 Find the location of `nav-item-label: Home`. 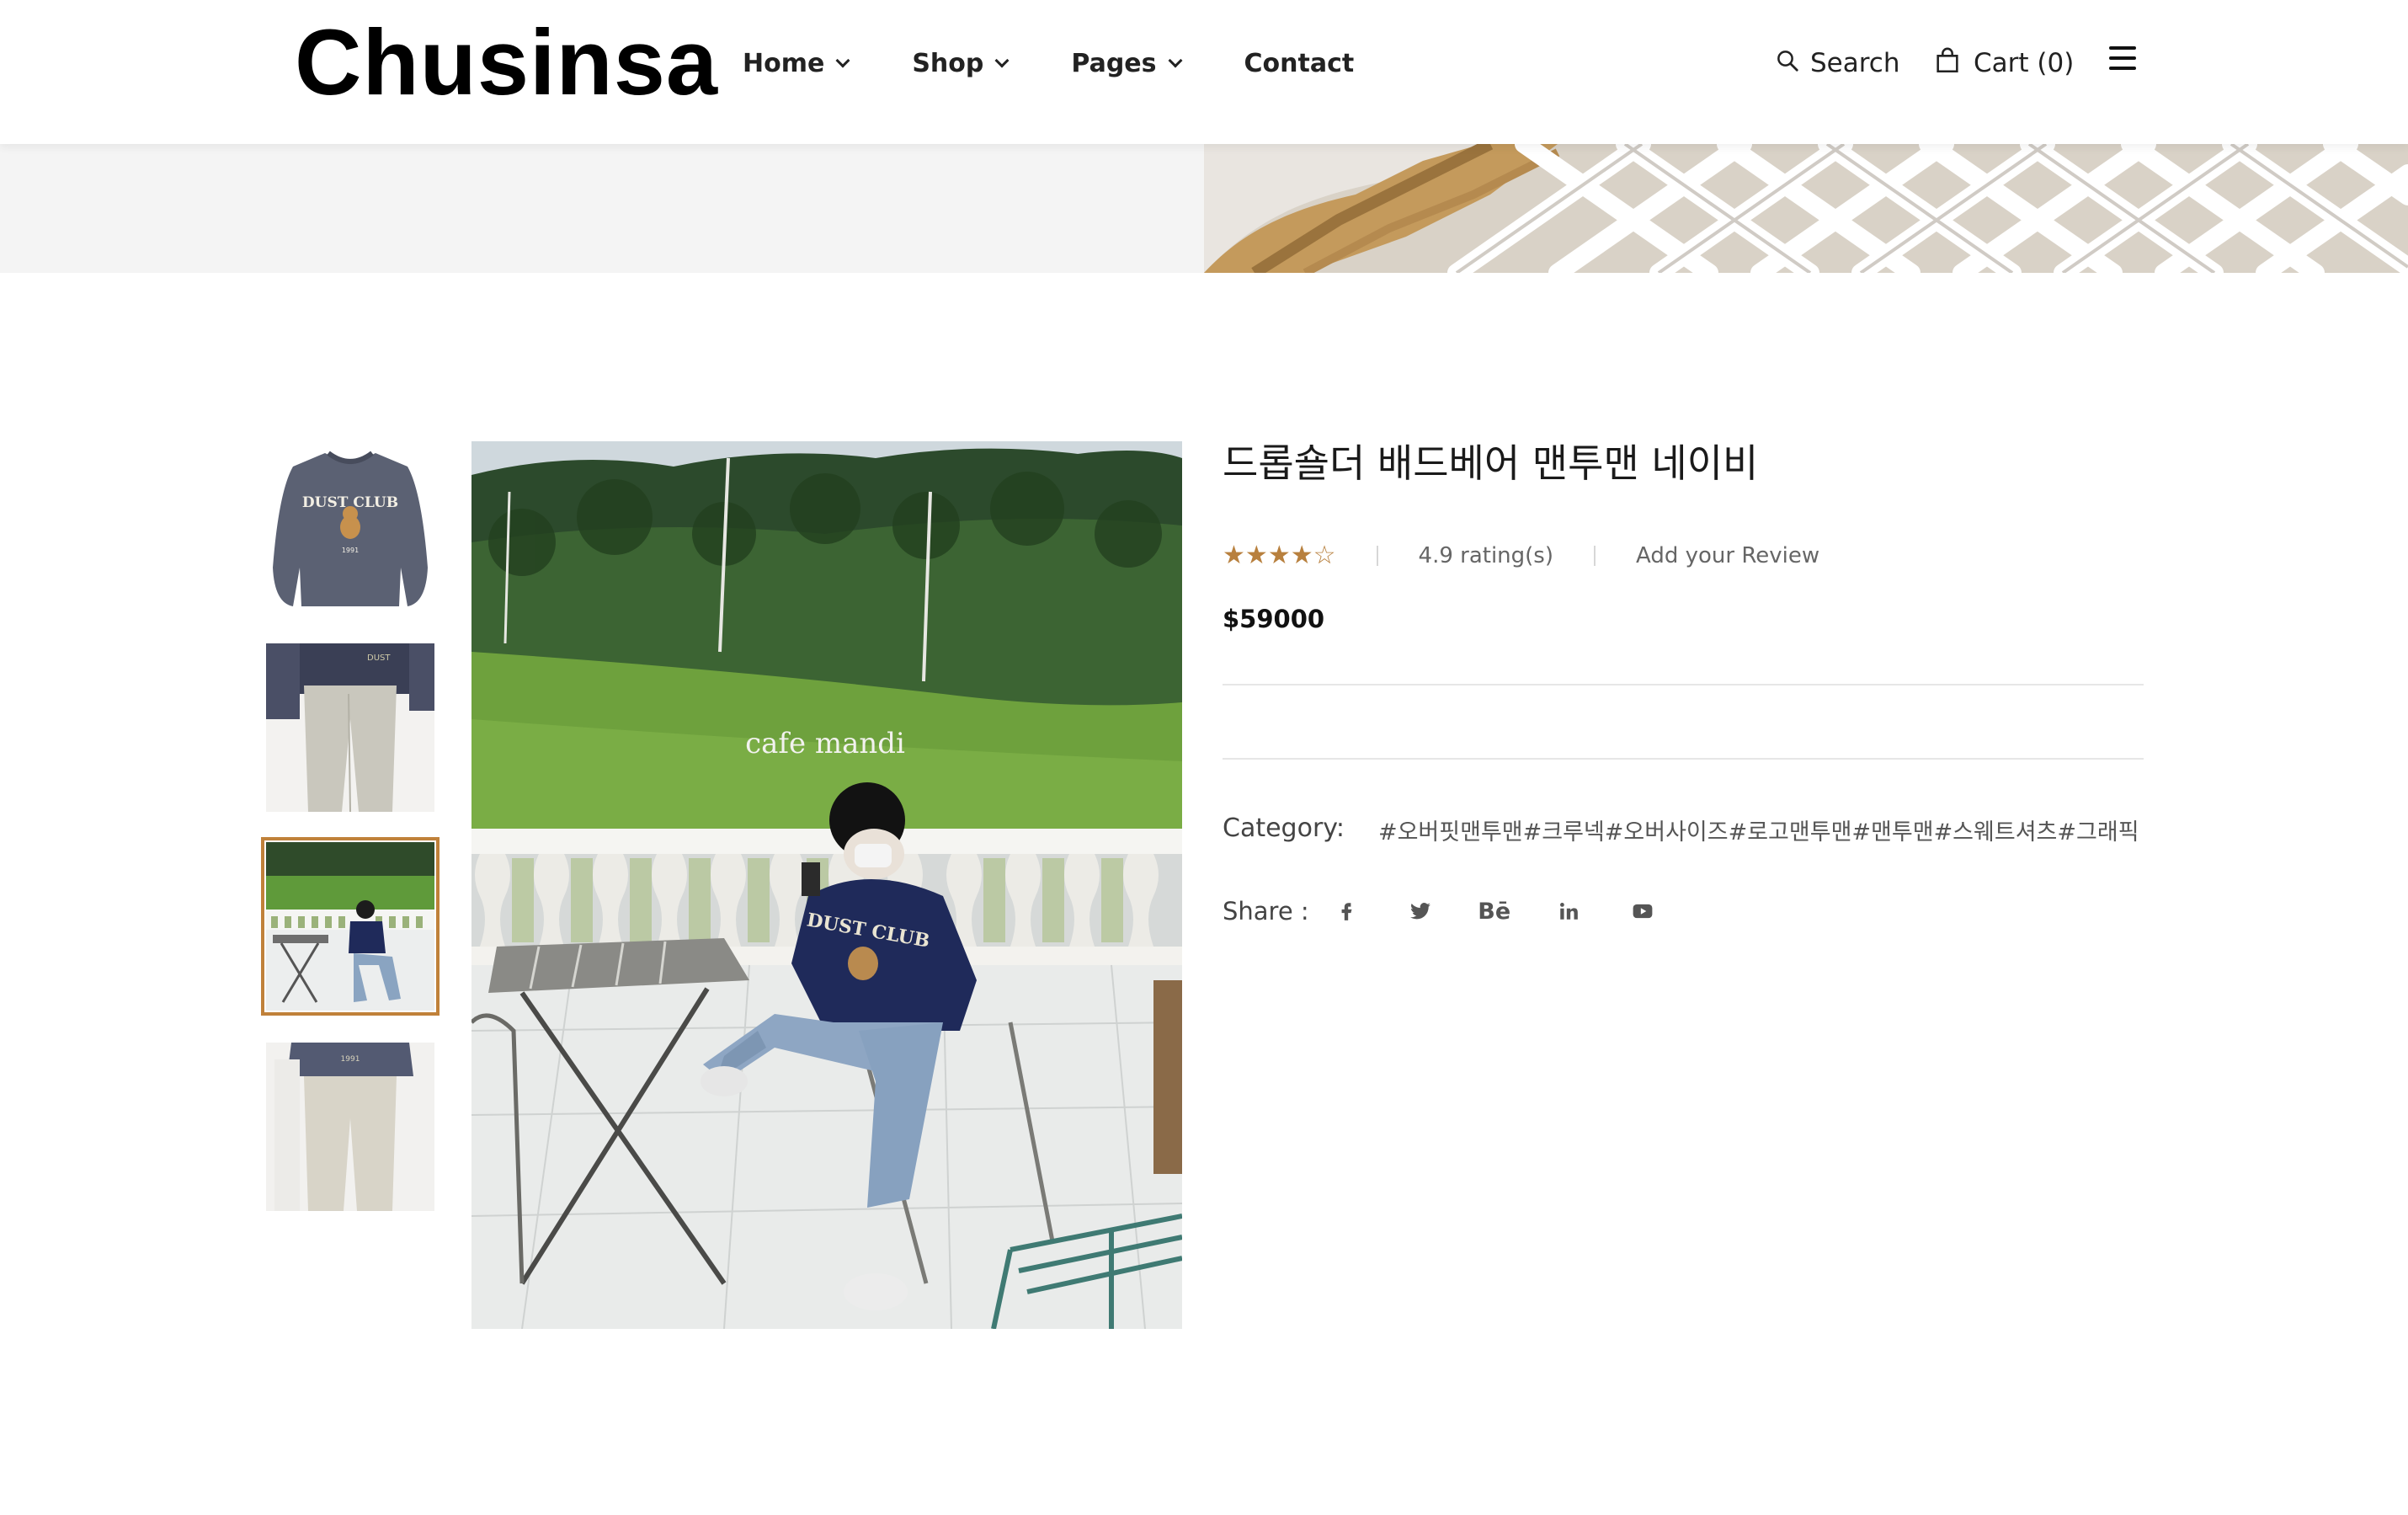

nav-item-label: Home is located at coordinates (784, 63).